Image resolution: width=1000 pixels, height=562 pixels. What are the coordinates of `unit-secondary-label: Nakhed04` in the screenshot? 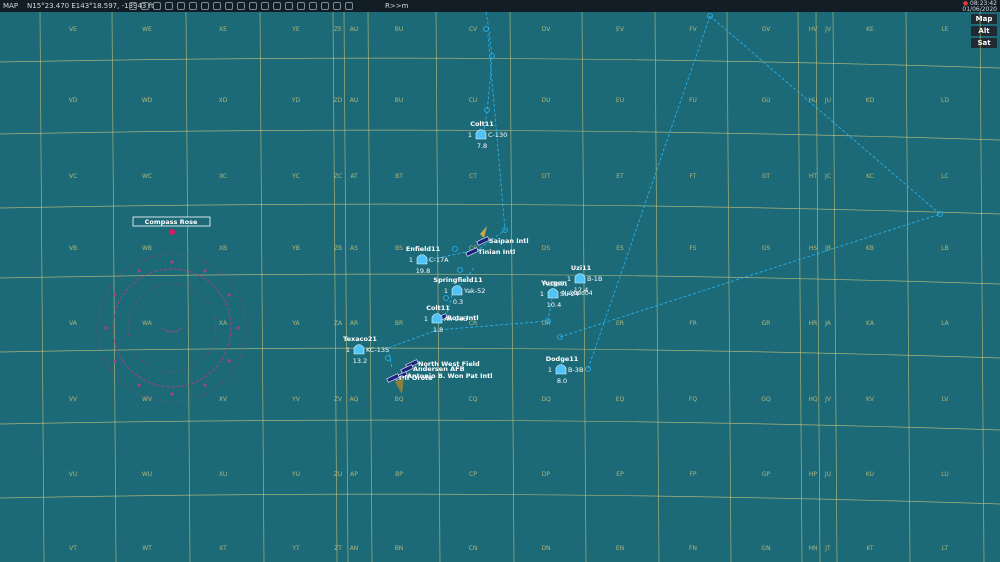 It's located at (577, 293).